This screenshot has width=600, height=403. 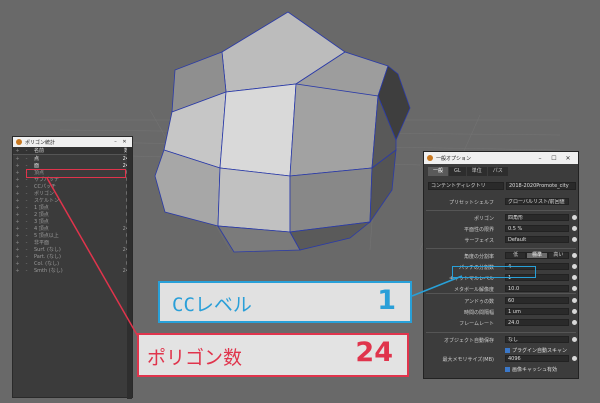 What do you see at coordinates (47, 201) in the screenshot?
I see `row-name: スケルトン` at bounding box center [47, 201].